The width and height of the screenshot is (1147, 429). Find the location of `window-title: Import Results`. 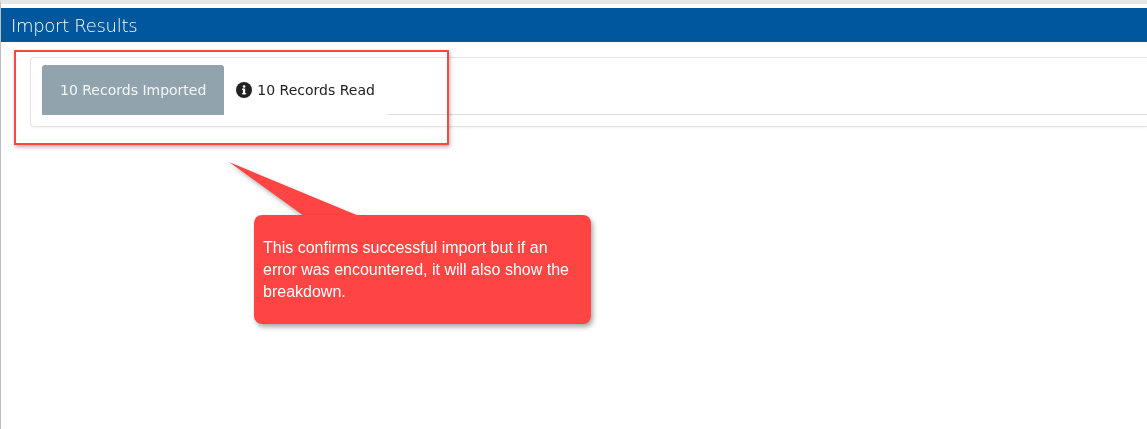

window-title: Import Results is located at coordinates (74, 25).